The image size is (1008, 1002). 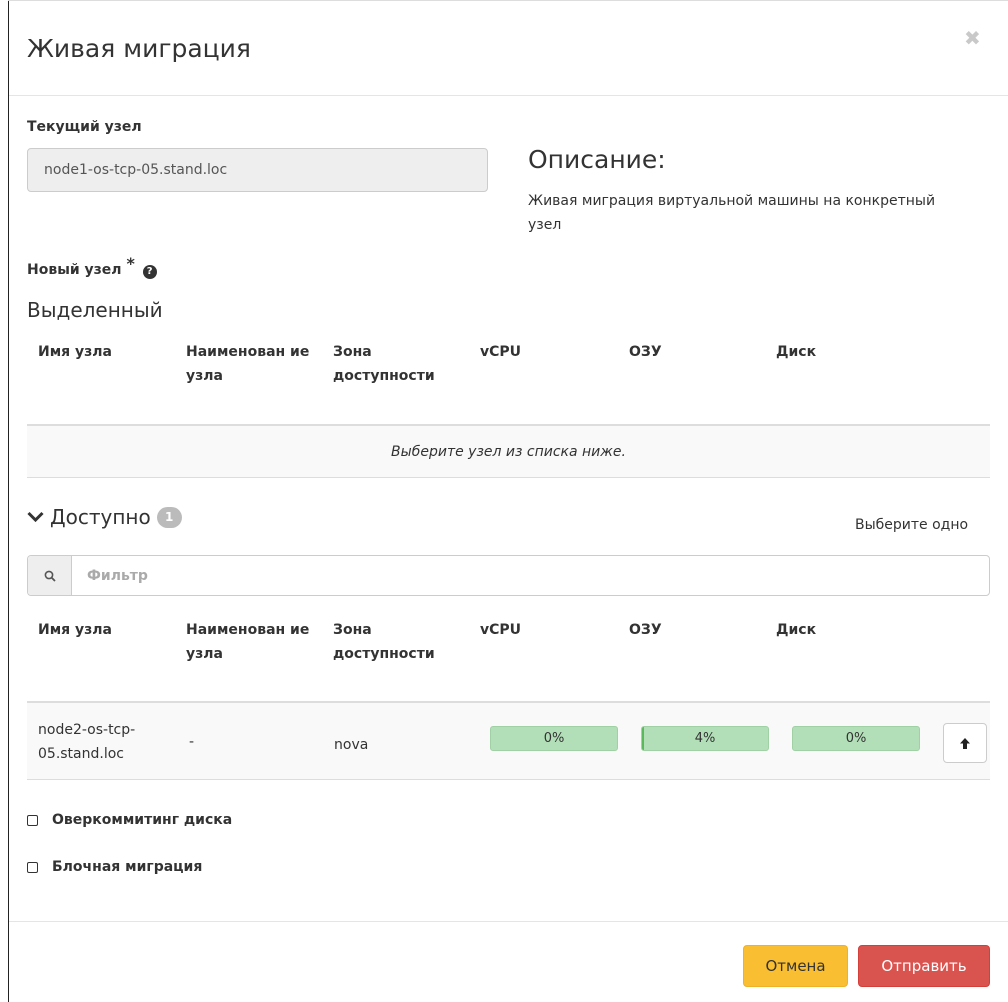 What do you see at coordinates (395, 642) in the screenshot?
I see `available-col-zone: Зона доступности` at bounding box center [395, 642].